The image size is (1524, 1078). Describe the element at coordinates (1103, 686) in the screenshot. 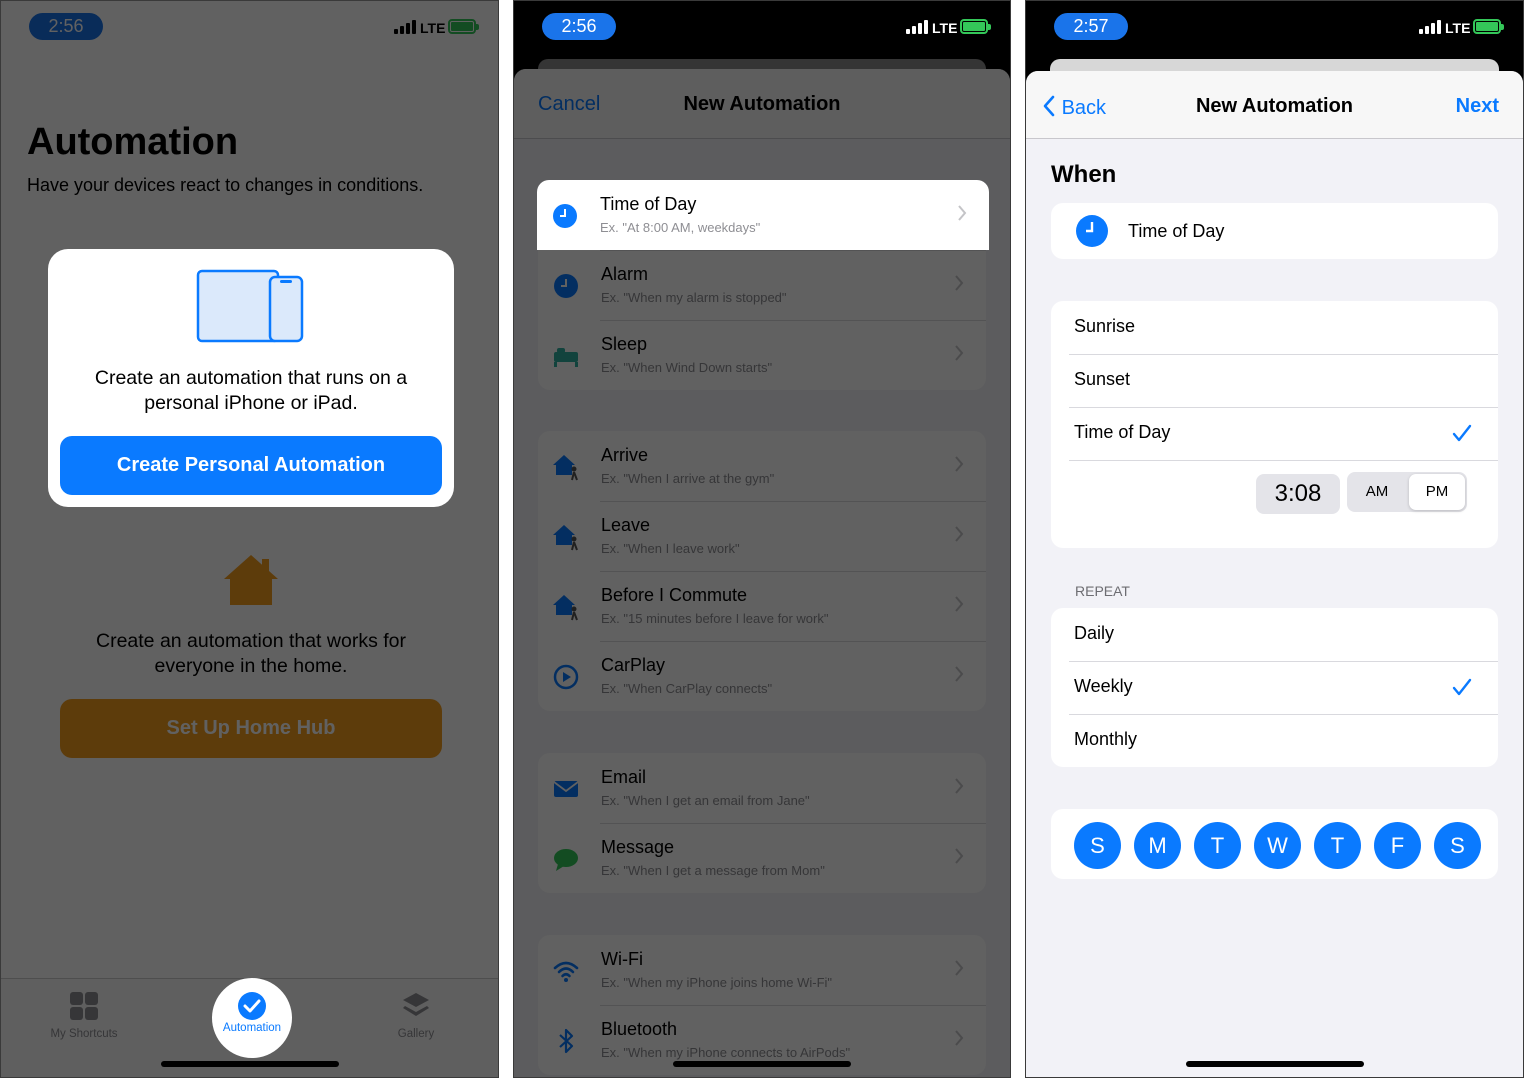

I see `repeat-option-label: Weekly` at that location.